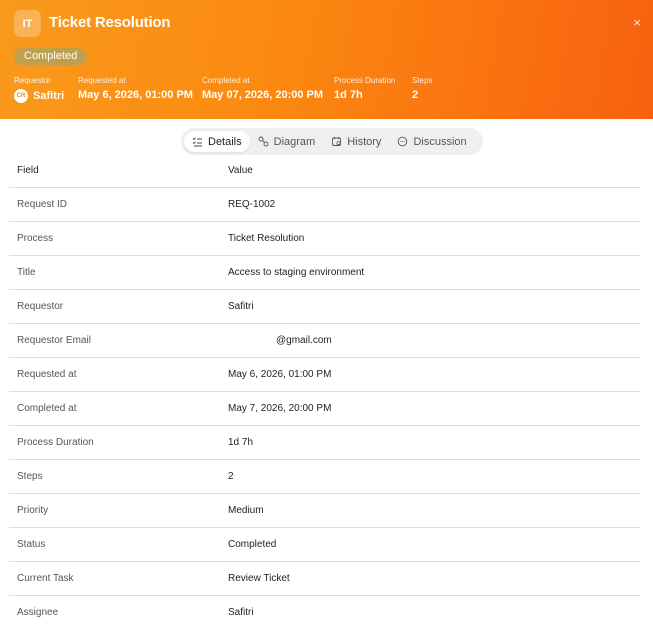 The height and width of the screenshot is (626, 653). I want to click on tab-label: History, so click(364, 141).